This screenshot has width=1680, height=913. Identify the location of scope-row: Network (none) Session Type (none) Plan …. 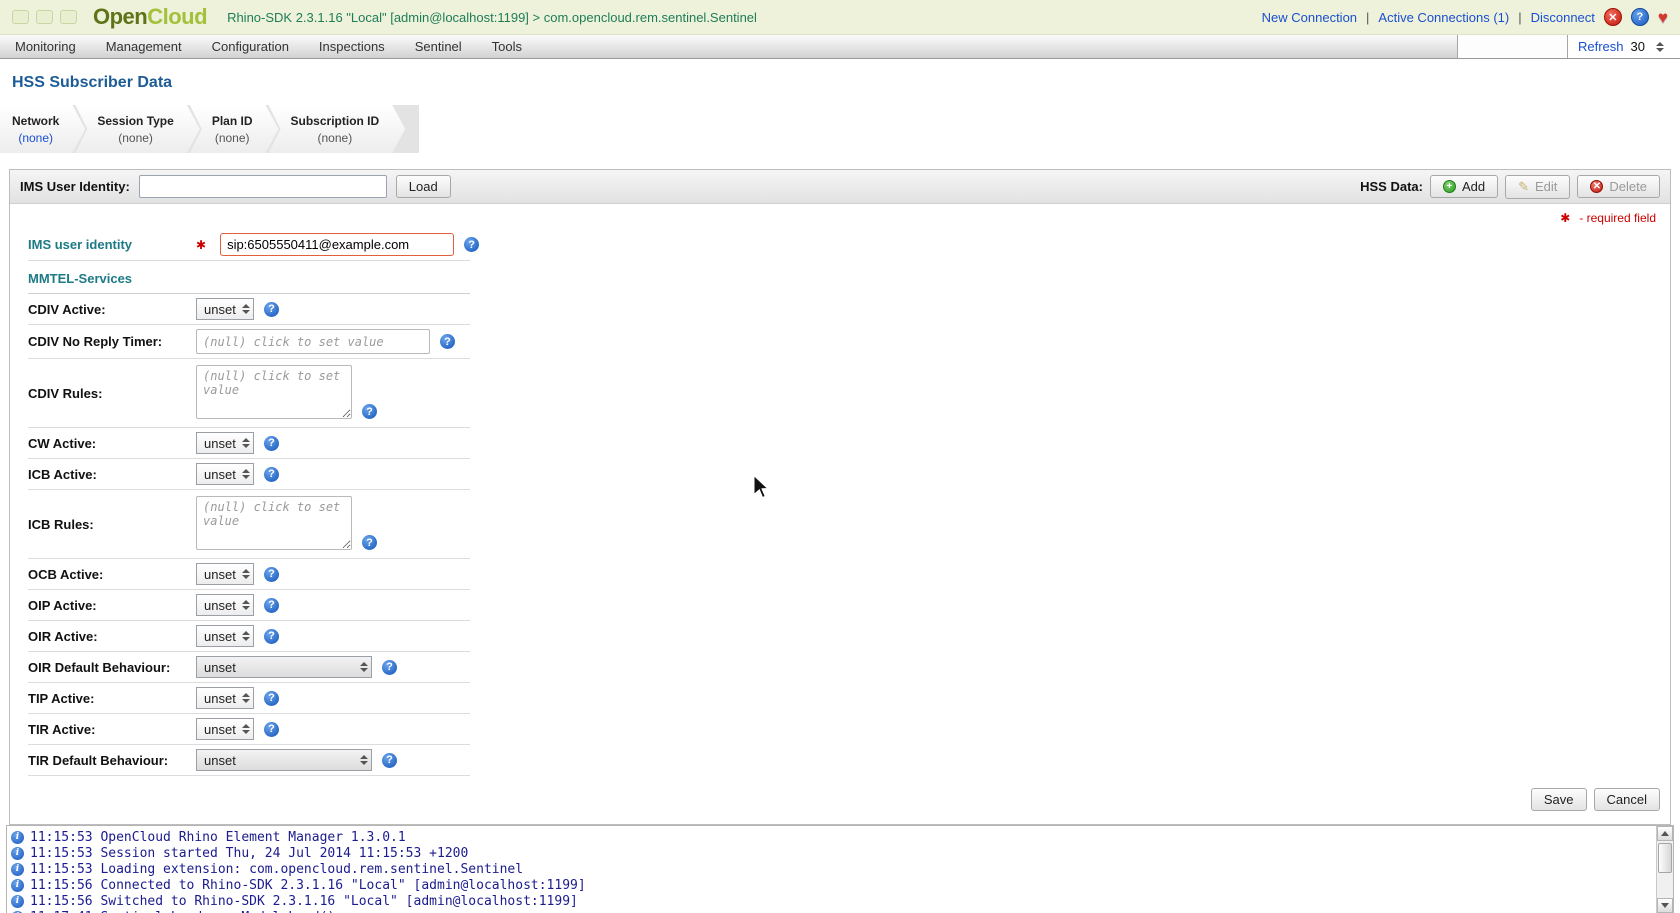
(840, 129).